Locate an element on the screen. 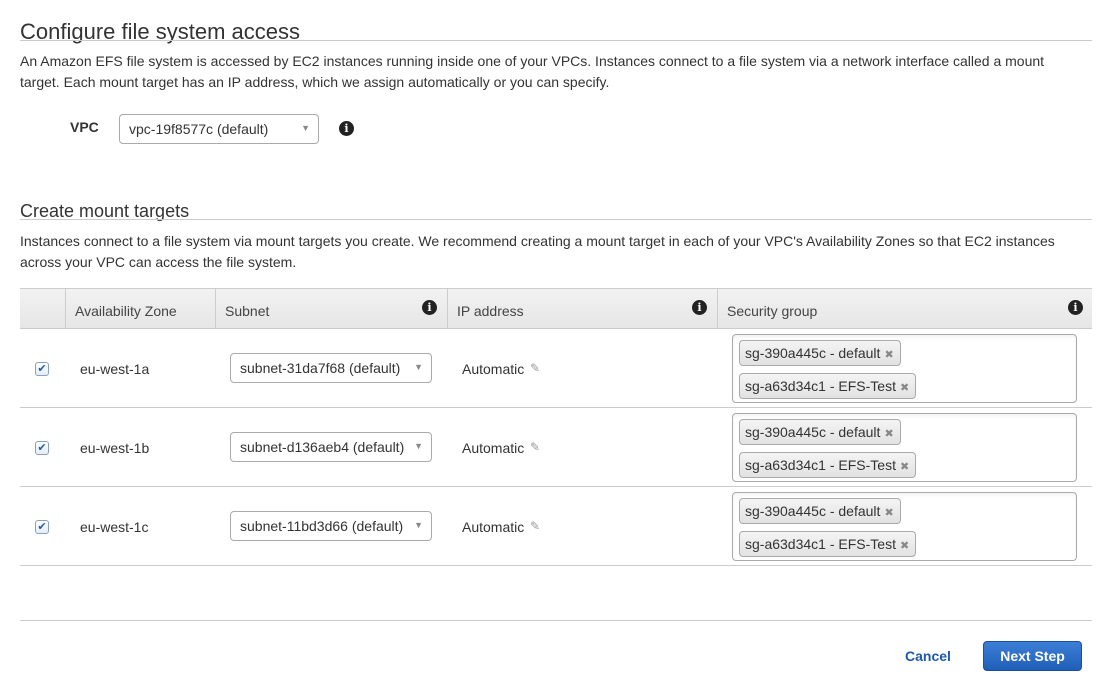 The width and height of the screenshot is (1102, 676). availability-zone: eu-west-1c is located at coordinates (114, 527).